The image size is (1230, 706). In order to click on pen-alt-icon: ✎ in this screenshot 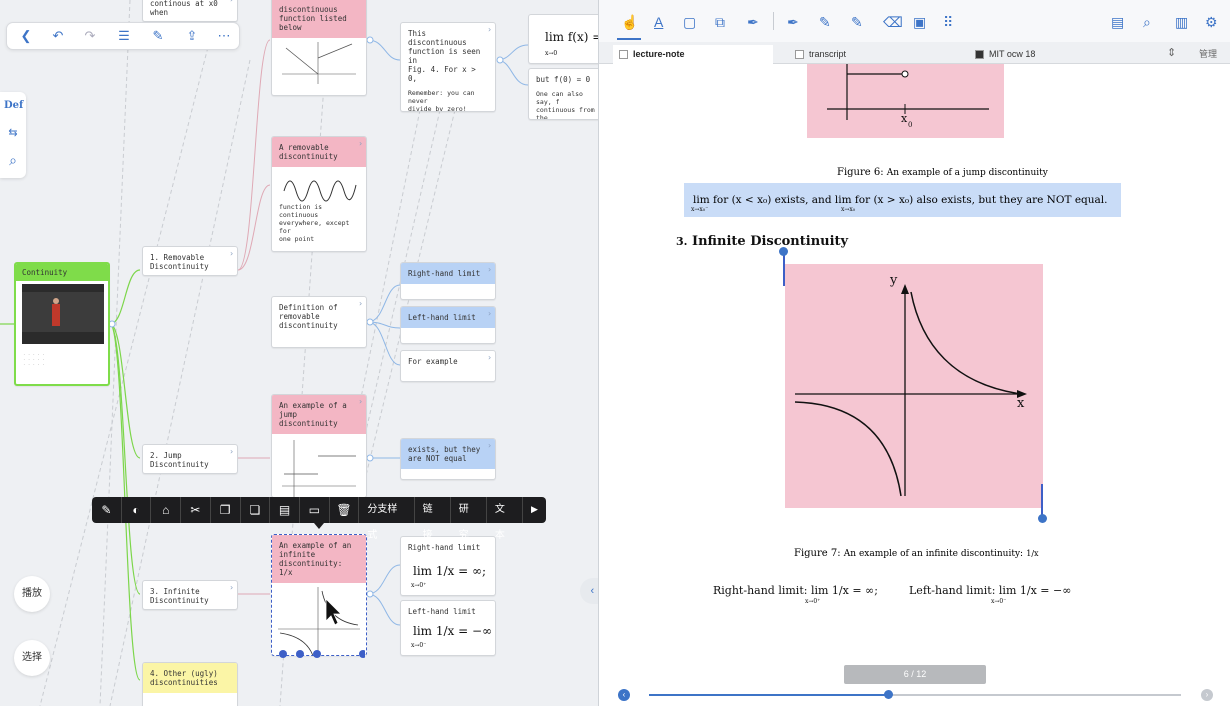, I will do `click(825, 22)`.